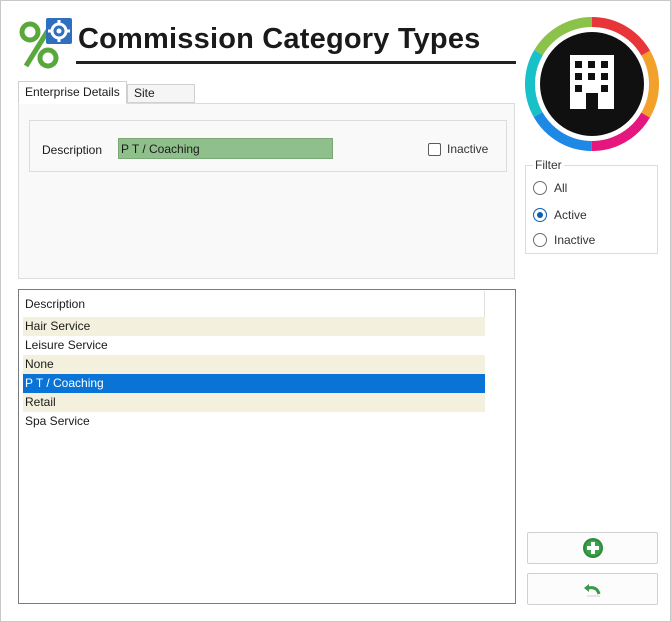 This screenshot has height=622, width=671. What do you see at coordinates (254, 326) in the screenshot?
I see `list-item: Hair Service` at bounding box center [254, 326].